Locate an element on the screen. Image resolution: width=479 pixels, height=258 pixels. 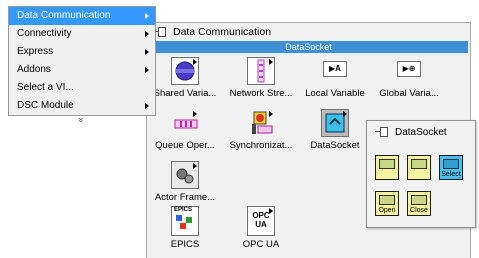
ds-read-icon is located at coordinates (387, 164).